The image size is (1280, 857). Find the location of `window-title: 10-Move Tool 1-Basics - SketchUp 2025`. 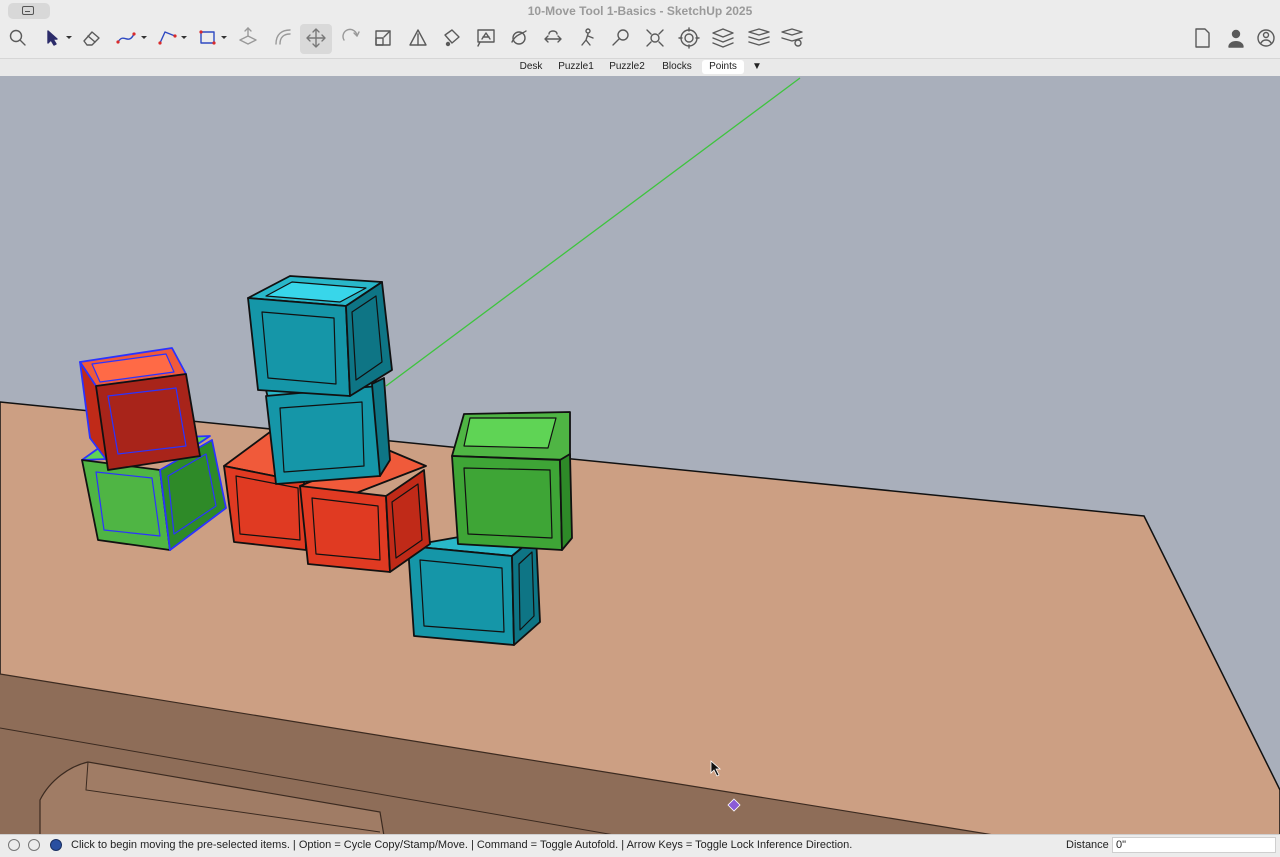

window-title: 10-Move Tool 1-Basics - SketchUp 2025 is located at coordinates (640, 11).